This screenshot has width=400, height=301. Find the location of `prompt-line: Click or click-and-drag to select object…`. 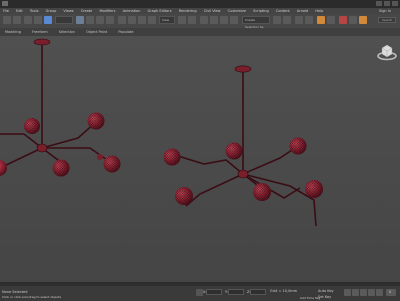

prompt-line: Click or click-and-drag to select object… is located at coordinates (32, 297).